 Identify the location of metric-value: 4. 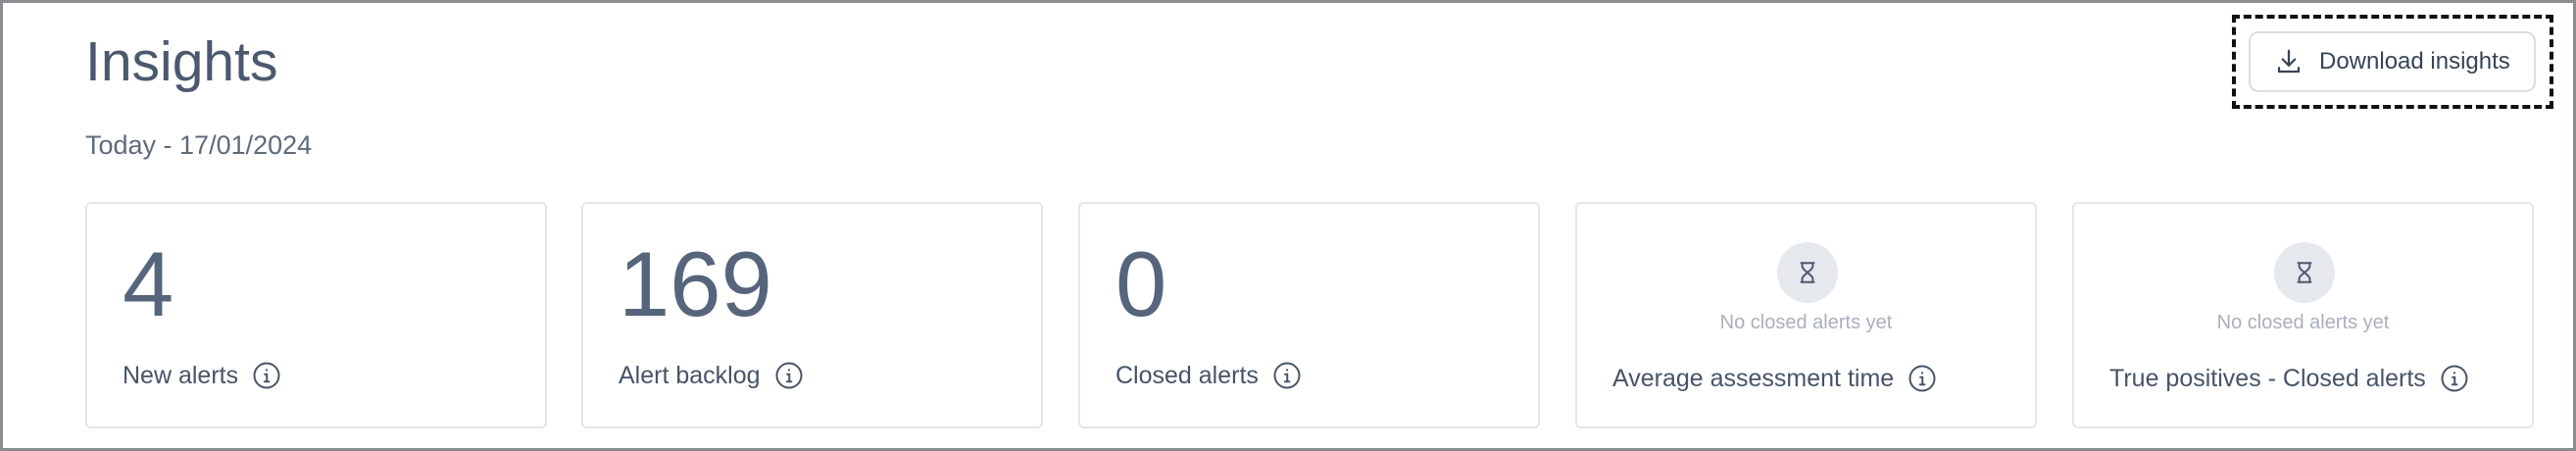
(148, 283).